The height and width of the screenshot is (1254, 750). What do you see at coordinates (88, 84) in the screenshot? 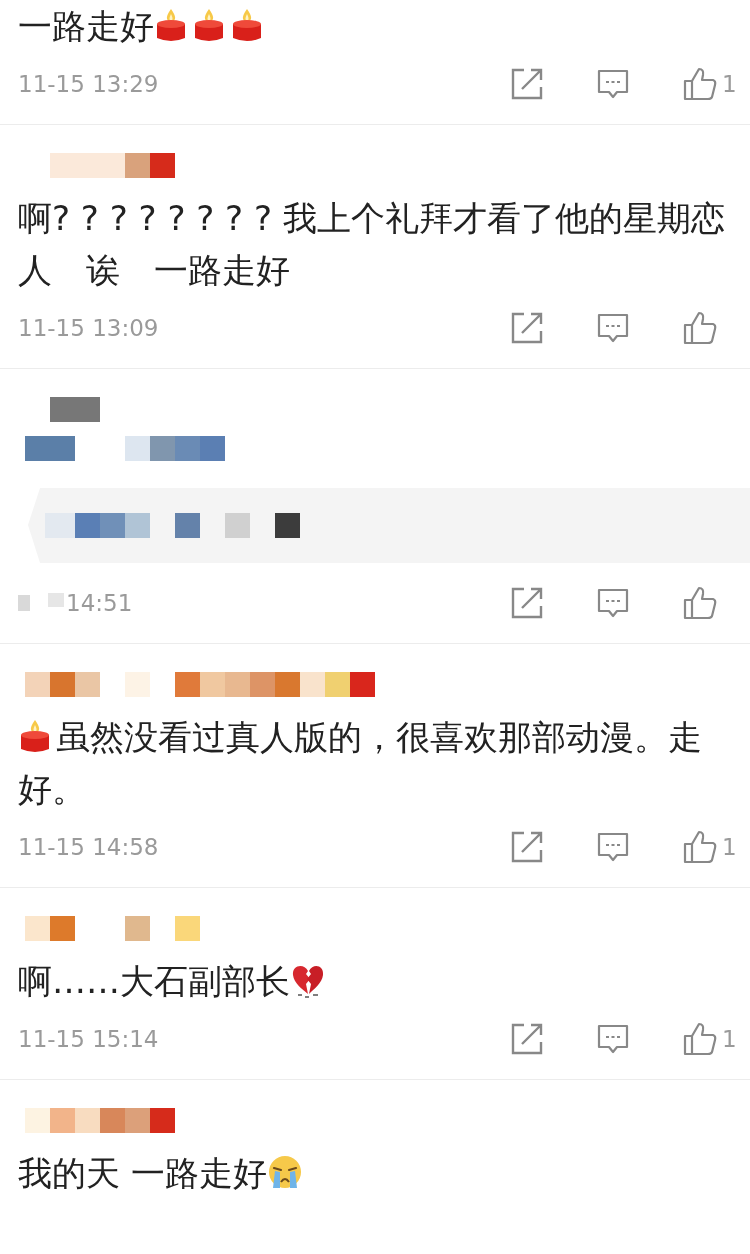
I see `comment-time: 11-15 13:29` at bounding box center [88, 84].